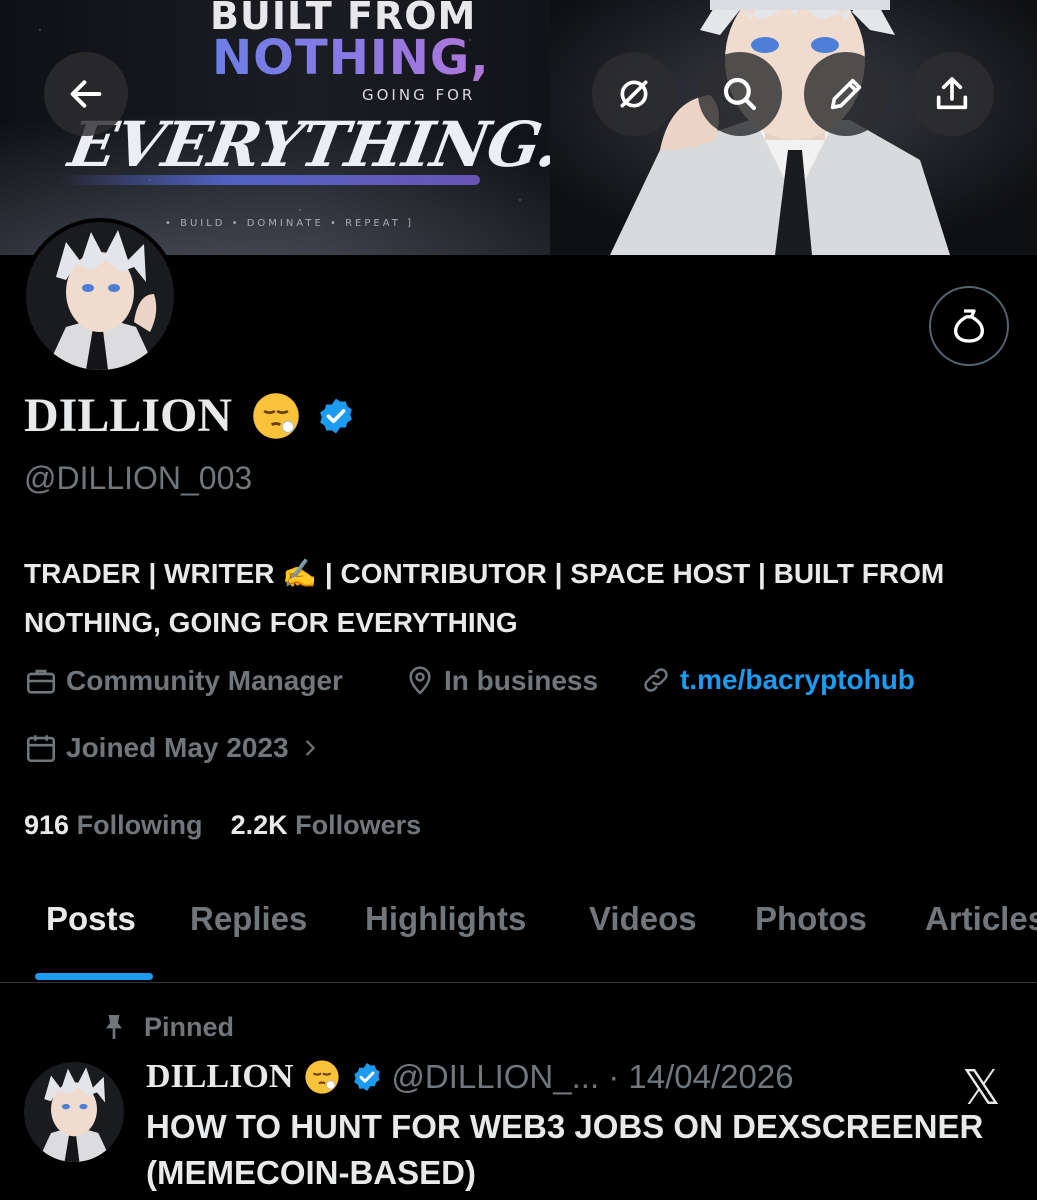 This screenshot has width=1037, height=1200. Describe the element at coordinates (219, 1077) in the screenshot. I see `post-author-name: DILLION` at that location.